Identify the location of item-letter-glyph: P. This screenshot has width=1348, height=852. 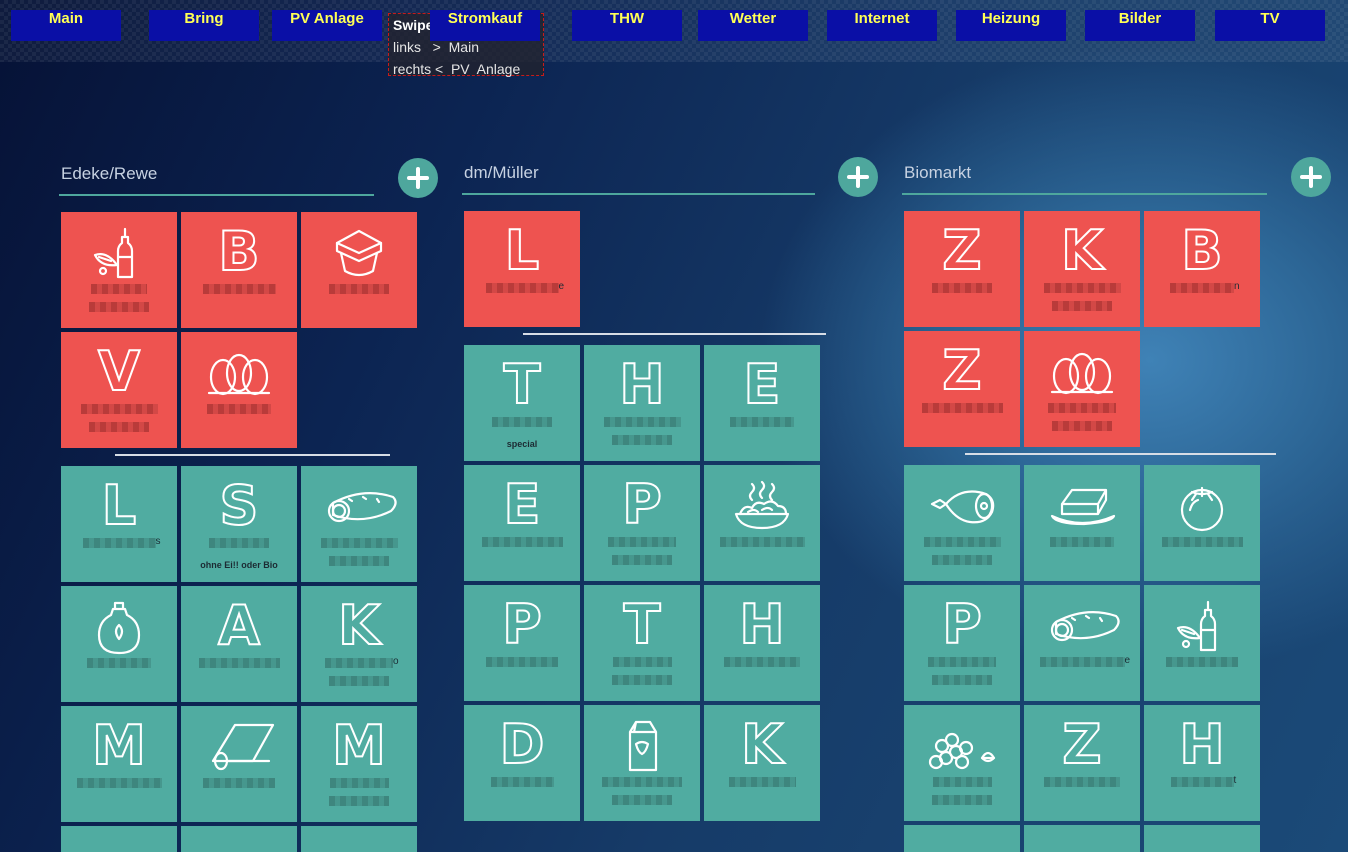
(522, 625).